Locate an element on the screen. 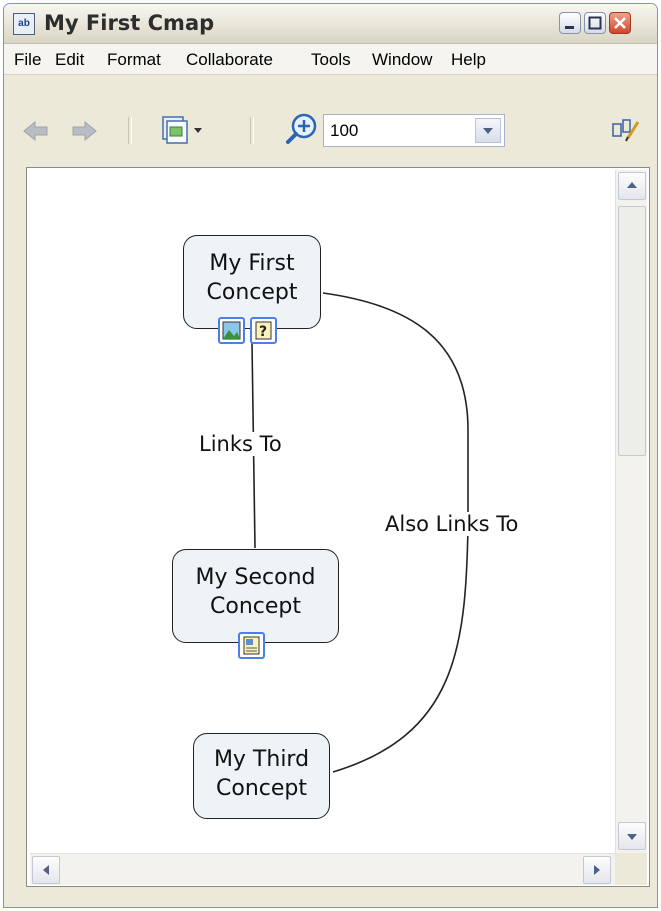  scroll-down-button is located at coordinates (632, 836).